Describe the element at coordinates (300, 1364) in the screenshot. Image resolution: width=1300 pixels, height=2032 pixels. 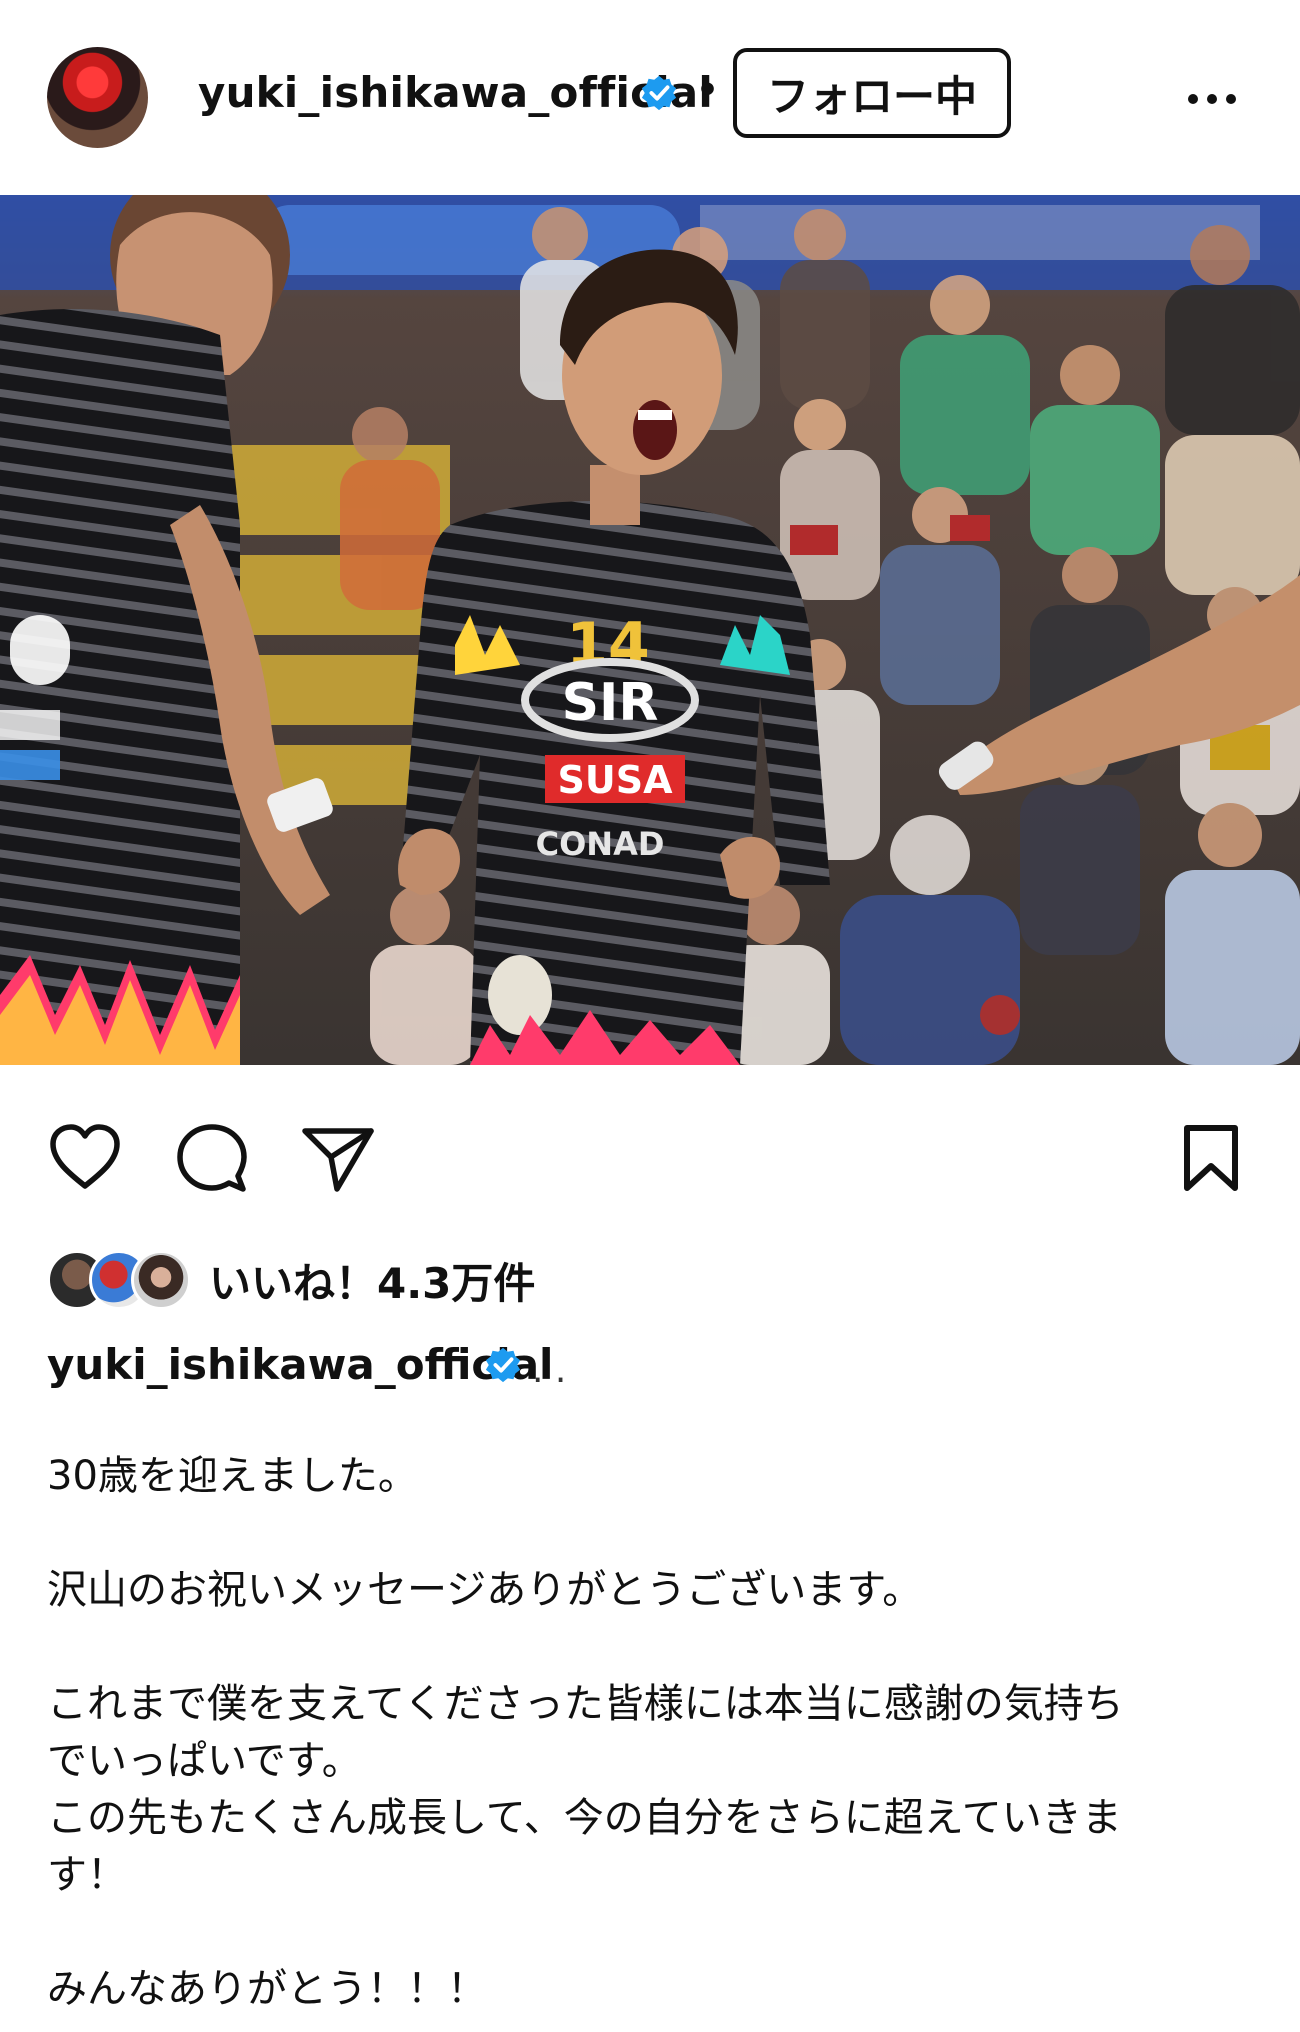
I see `caption-username: yuki_ishikawa_official` at that location.